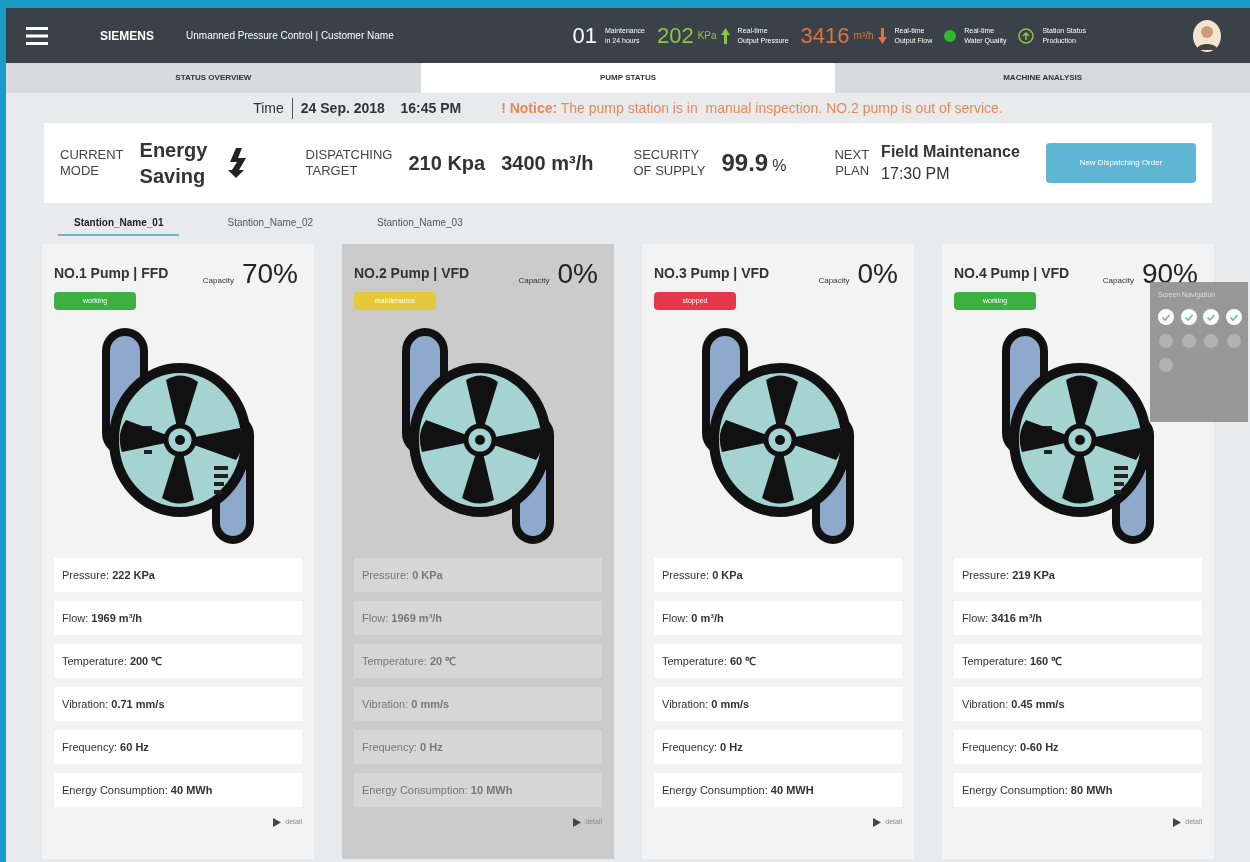 Image resolution: width=1250 pixels, height=862 pixels. I want to click on arrow-down-icon, so click(882, 35).